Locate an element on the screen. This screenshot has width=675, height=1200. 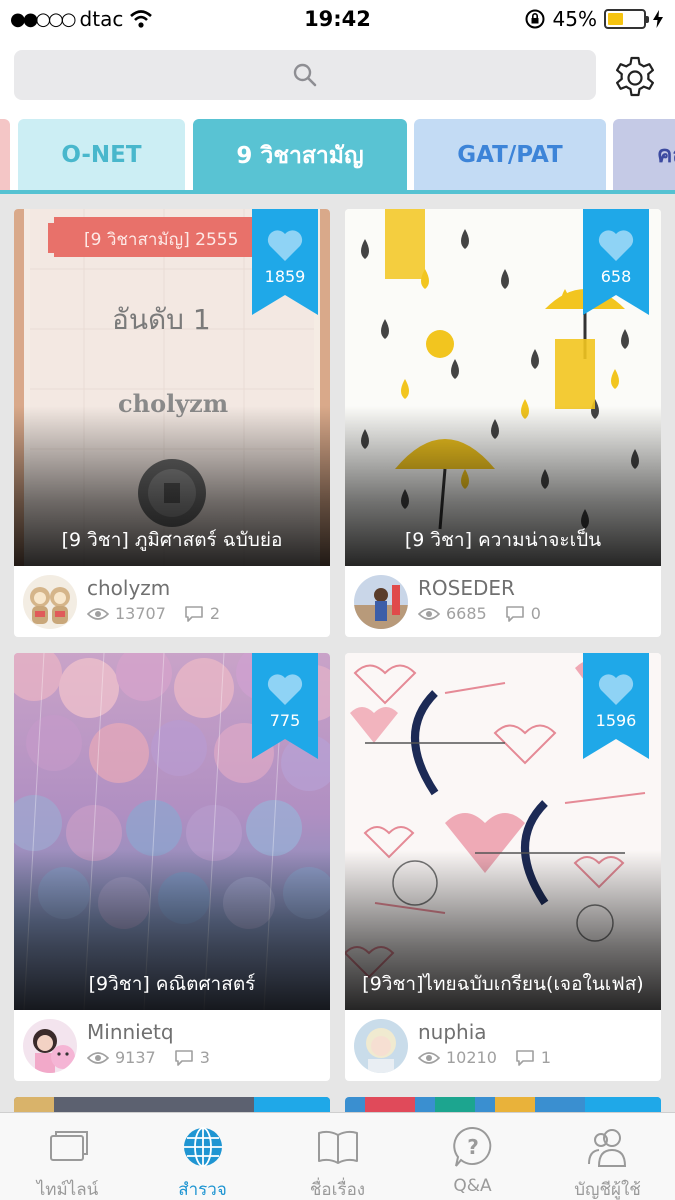
card-cover-image: [9 วิชา] ความน่าจะเป็น 658 is located at coordinates (503, 387).